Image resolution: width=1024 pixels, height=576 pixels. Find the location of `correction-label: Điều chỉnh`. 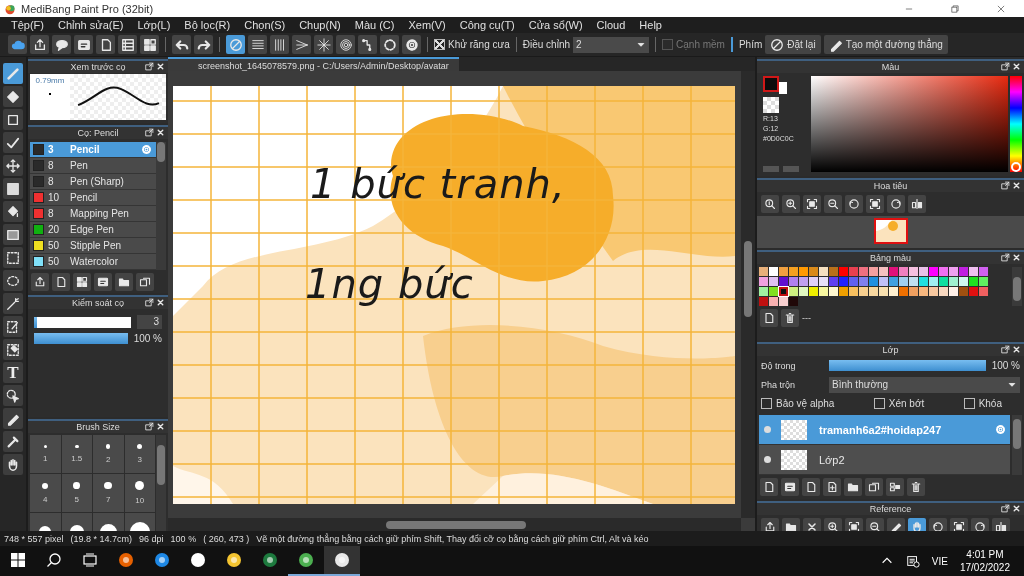

correction-label: Điều chỉnh is located at coordinates (546, 44).